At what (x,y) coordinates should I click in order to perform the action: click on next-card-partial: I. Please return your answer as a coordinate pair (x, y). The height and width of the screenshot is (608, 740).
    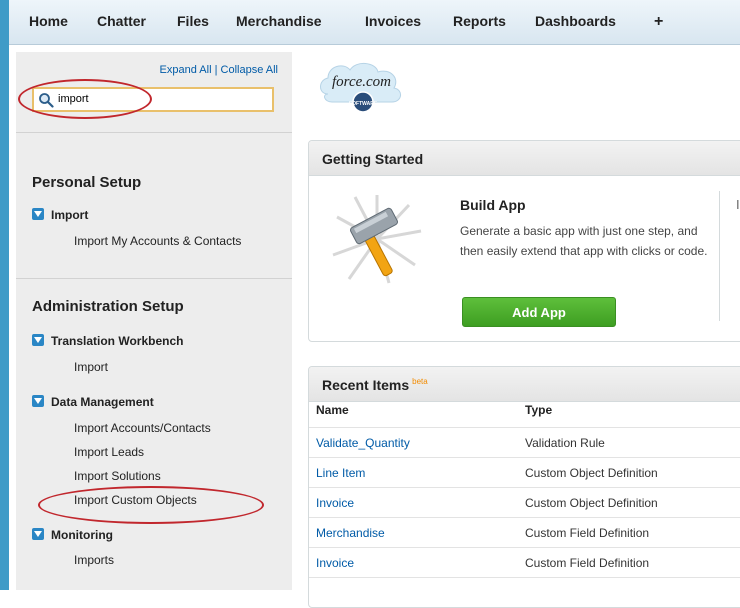
    Looking at the image, I should click on (738, 204).